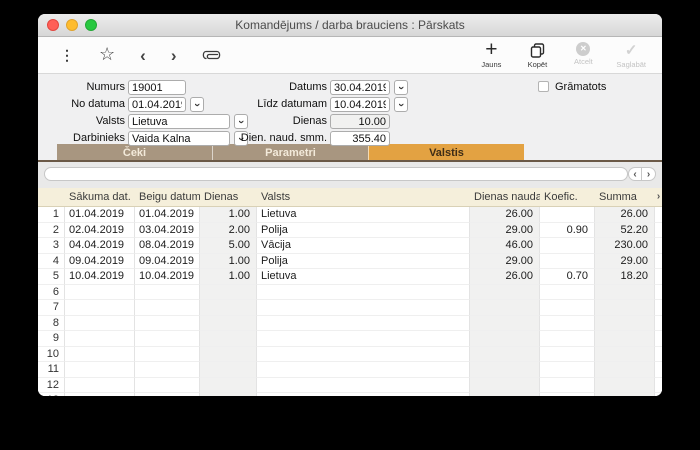 The image size is (700, 450). Describe the element at coordinates (649, 174) in the screenshot. I see `scroll-right-button: ›` at that location.